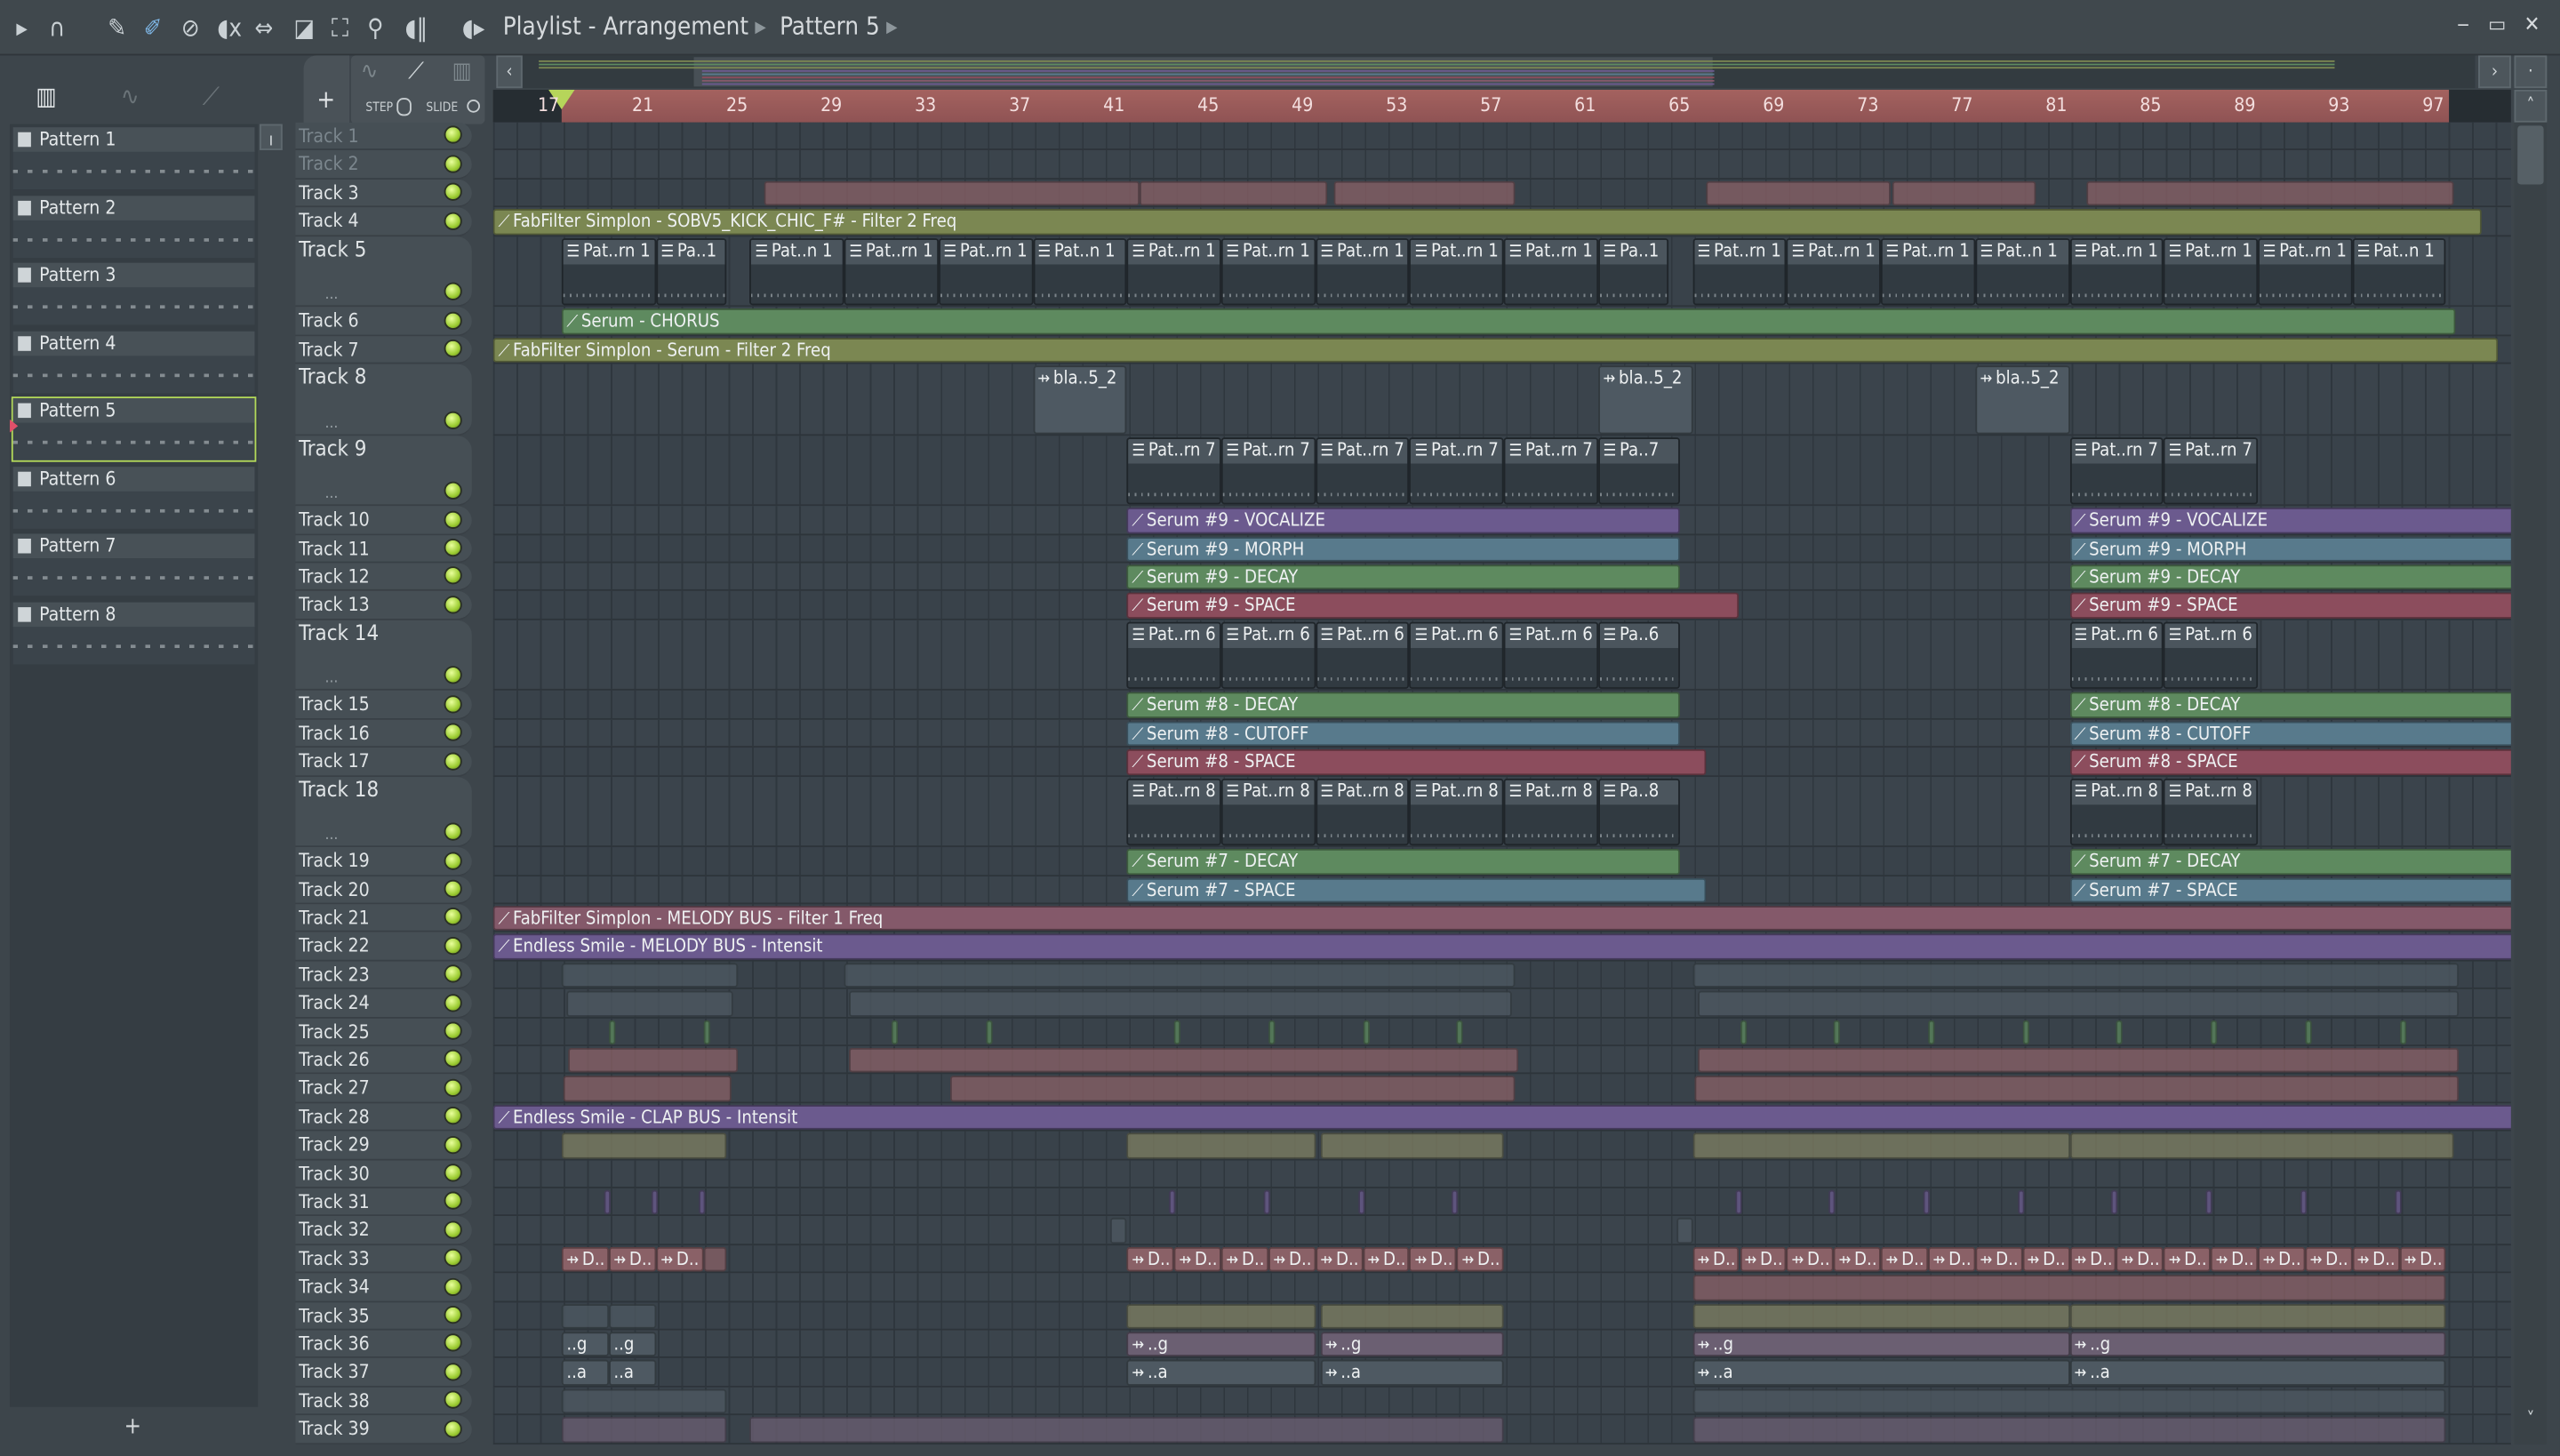  Describe the element at coordinates (625, 26) in the screenshot. I see `breadcrumb-playlist: Playlist - Arrangement` at that location.